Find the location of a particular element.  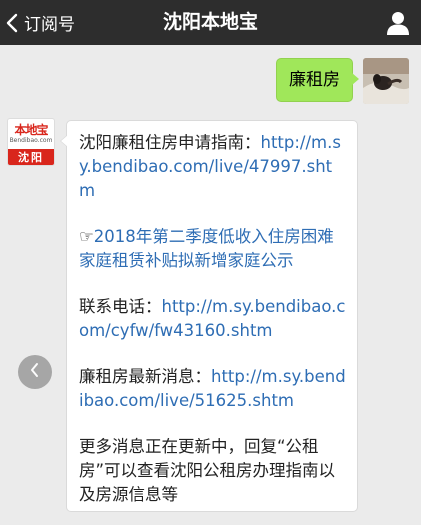

profile-button is located at coordinates (398, 23).